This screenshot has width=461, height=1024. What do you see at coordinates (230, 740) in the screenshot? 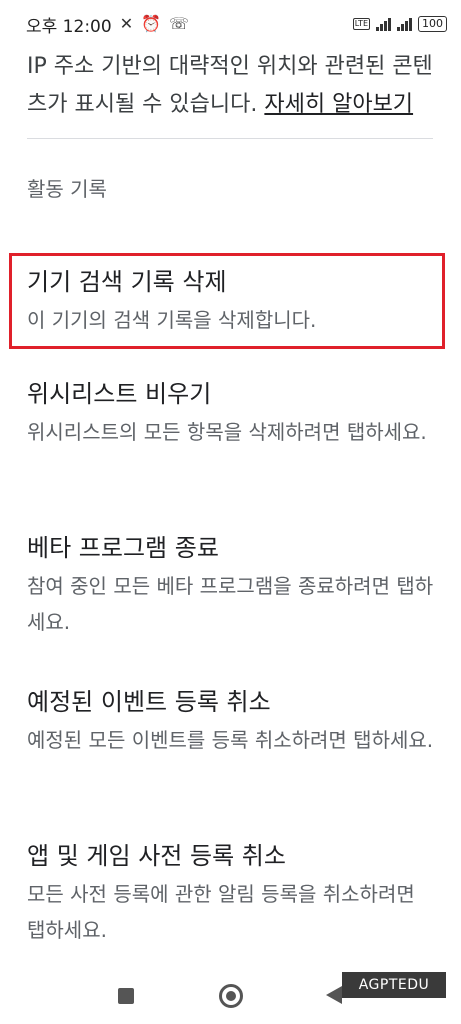
I see `item-desc: 예정된 모든 이벤트를 등록 취소하려면 탭하세요.` at bounding box center [230, 740].